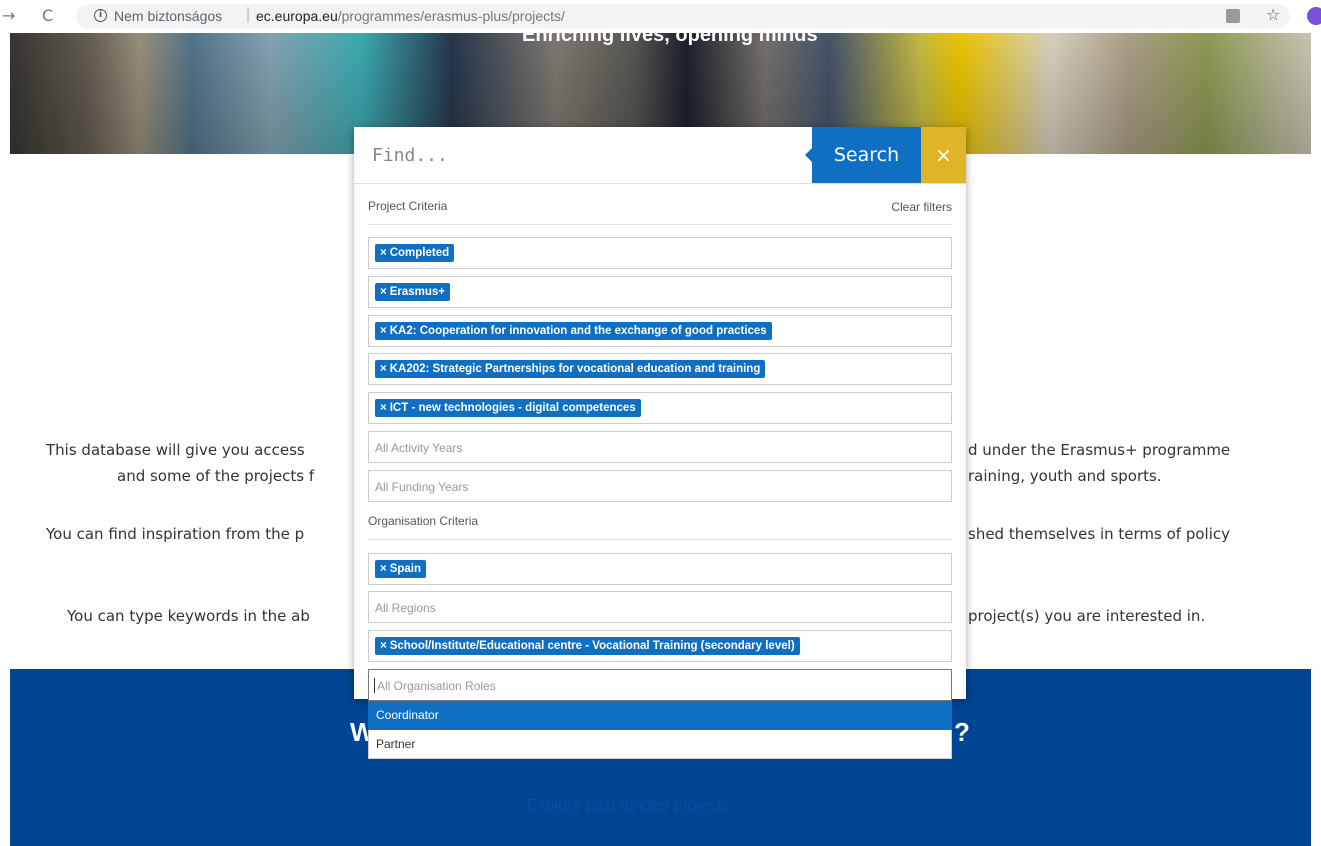  I want to click on tag-label: Erasmus+, so click(417, 292).